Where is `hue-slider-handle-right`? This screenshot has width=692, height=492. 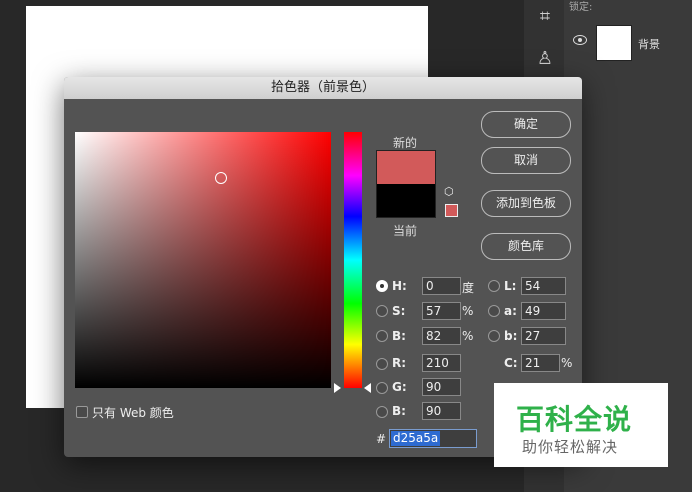
hue-slider-handle-right is located at coordinates (367, 388).